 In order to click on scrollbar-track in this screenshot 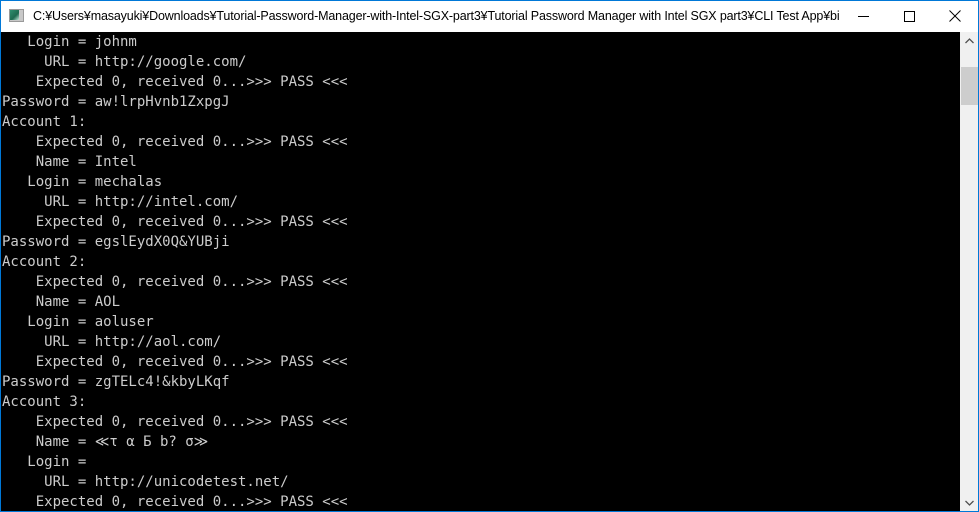, I will do `click(969, 271)`.